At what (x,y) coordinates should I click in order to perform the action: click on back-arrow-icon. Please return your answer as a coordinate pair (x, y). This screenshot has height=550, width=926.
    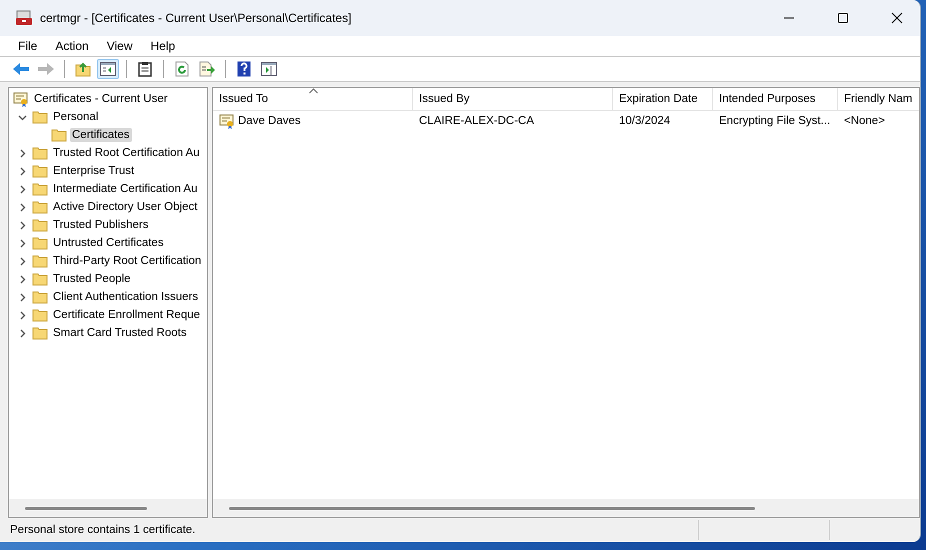
    Looking at the image, I should click on (21, 69).